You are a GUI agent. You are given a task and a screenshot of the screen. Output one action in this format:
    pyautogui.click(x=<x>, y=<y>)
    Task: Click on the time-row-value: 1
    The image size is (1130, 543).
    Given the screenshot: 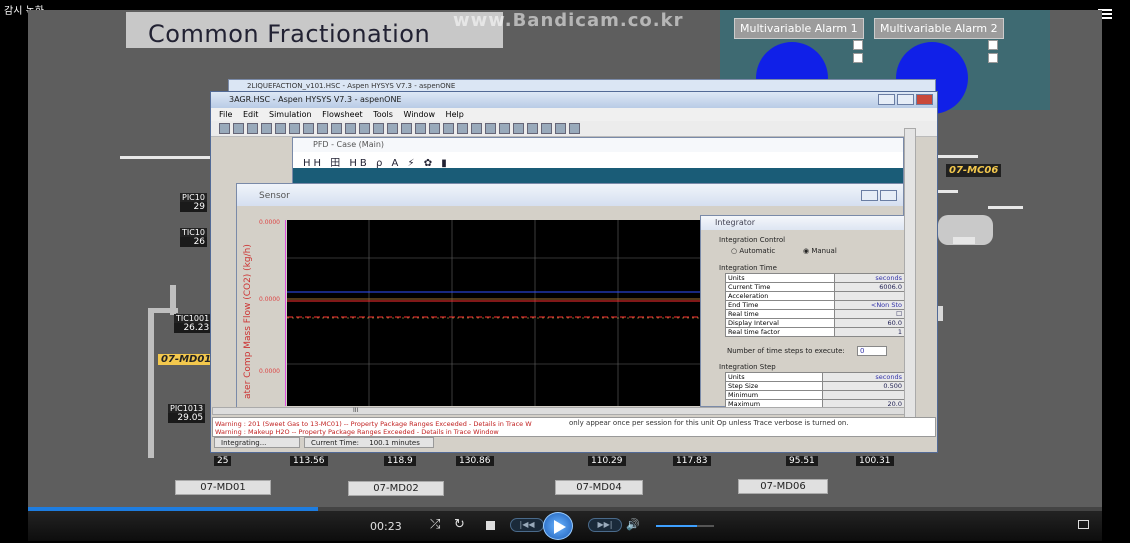 What is the action you would take?
    pyautogui.click(x=869, y=332)
    